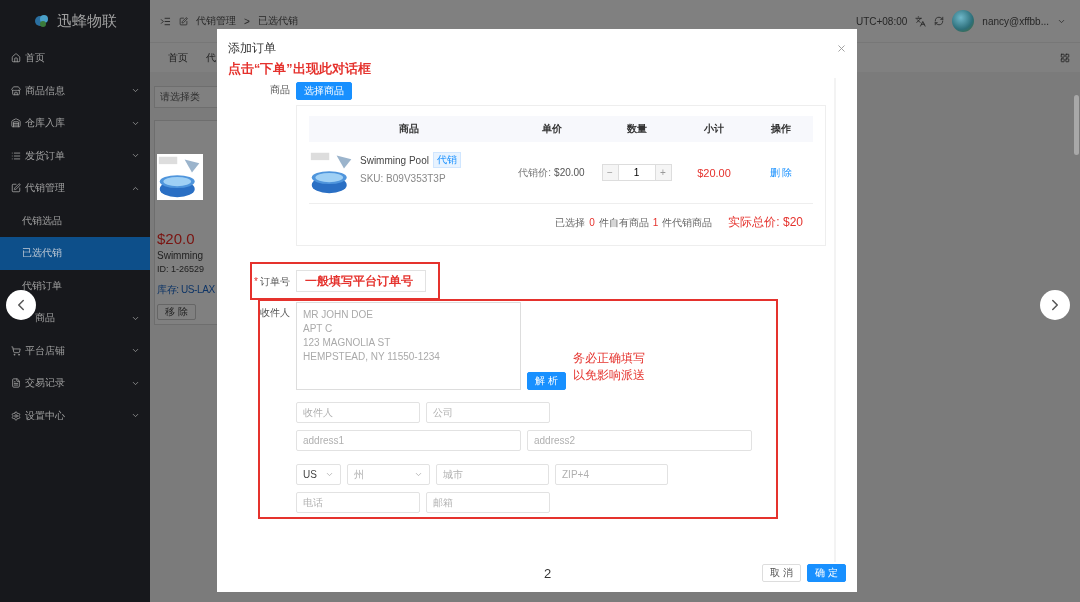  What do you see at coordinates (655, 222) in the screenshot?
I see `count-number: 1` at bounding box center [655, 222].